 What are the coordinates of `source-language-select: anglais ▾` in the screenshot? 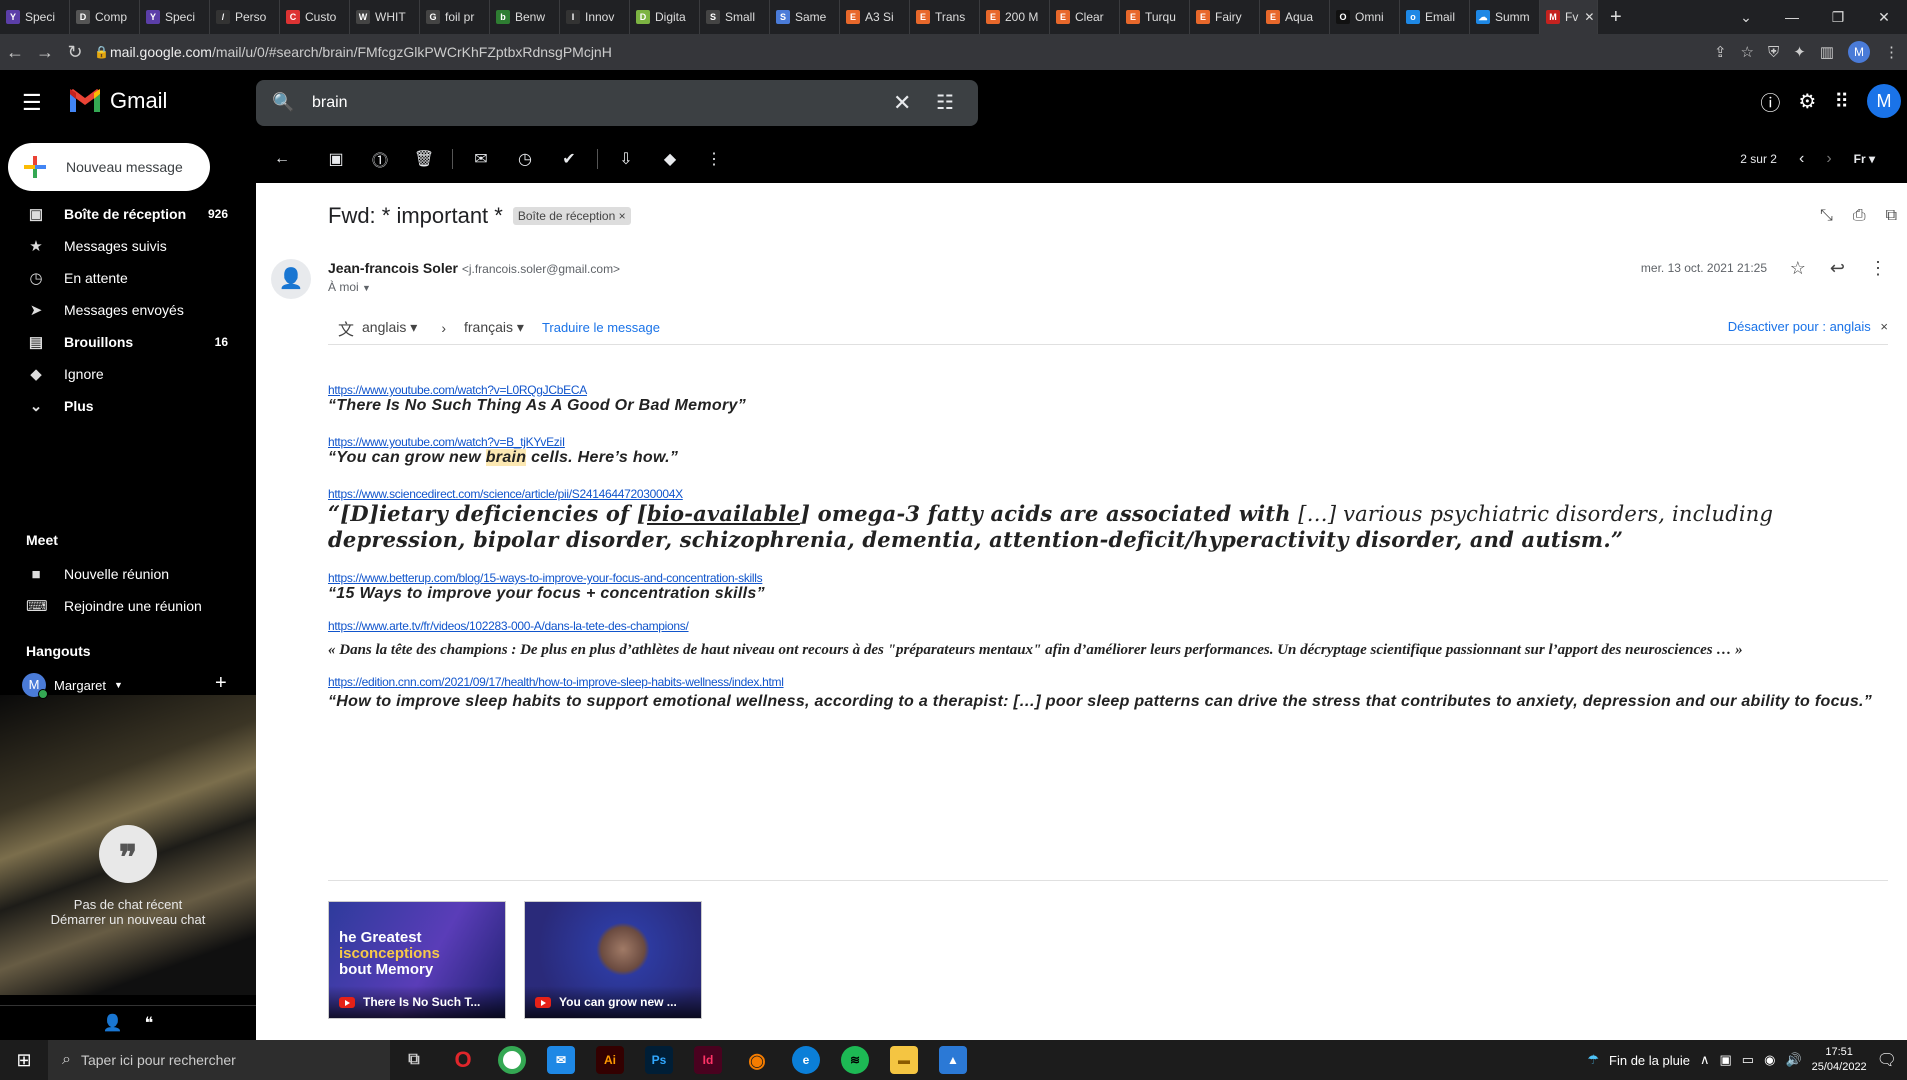 It's located at (389, 327).